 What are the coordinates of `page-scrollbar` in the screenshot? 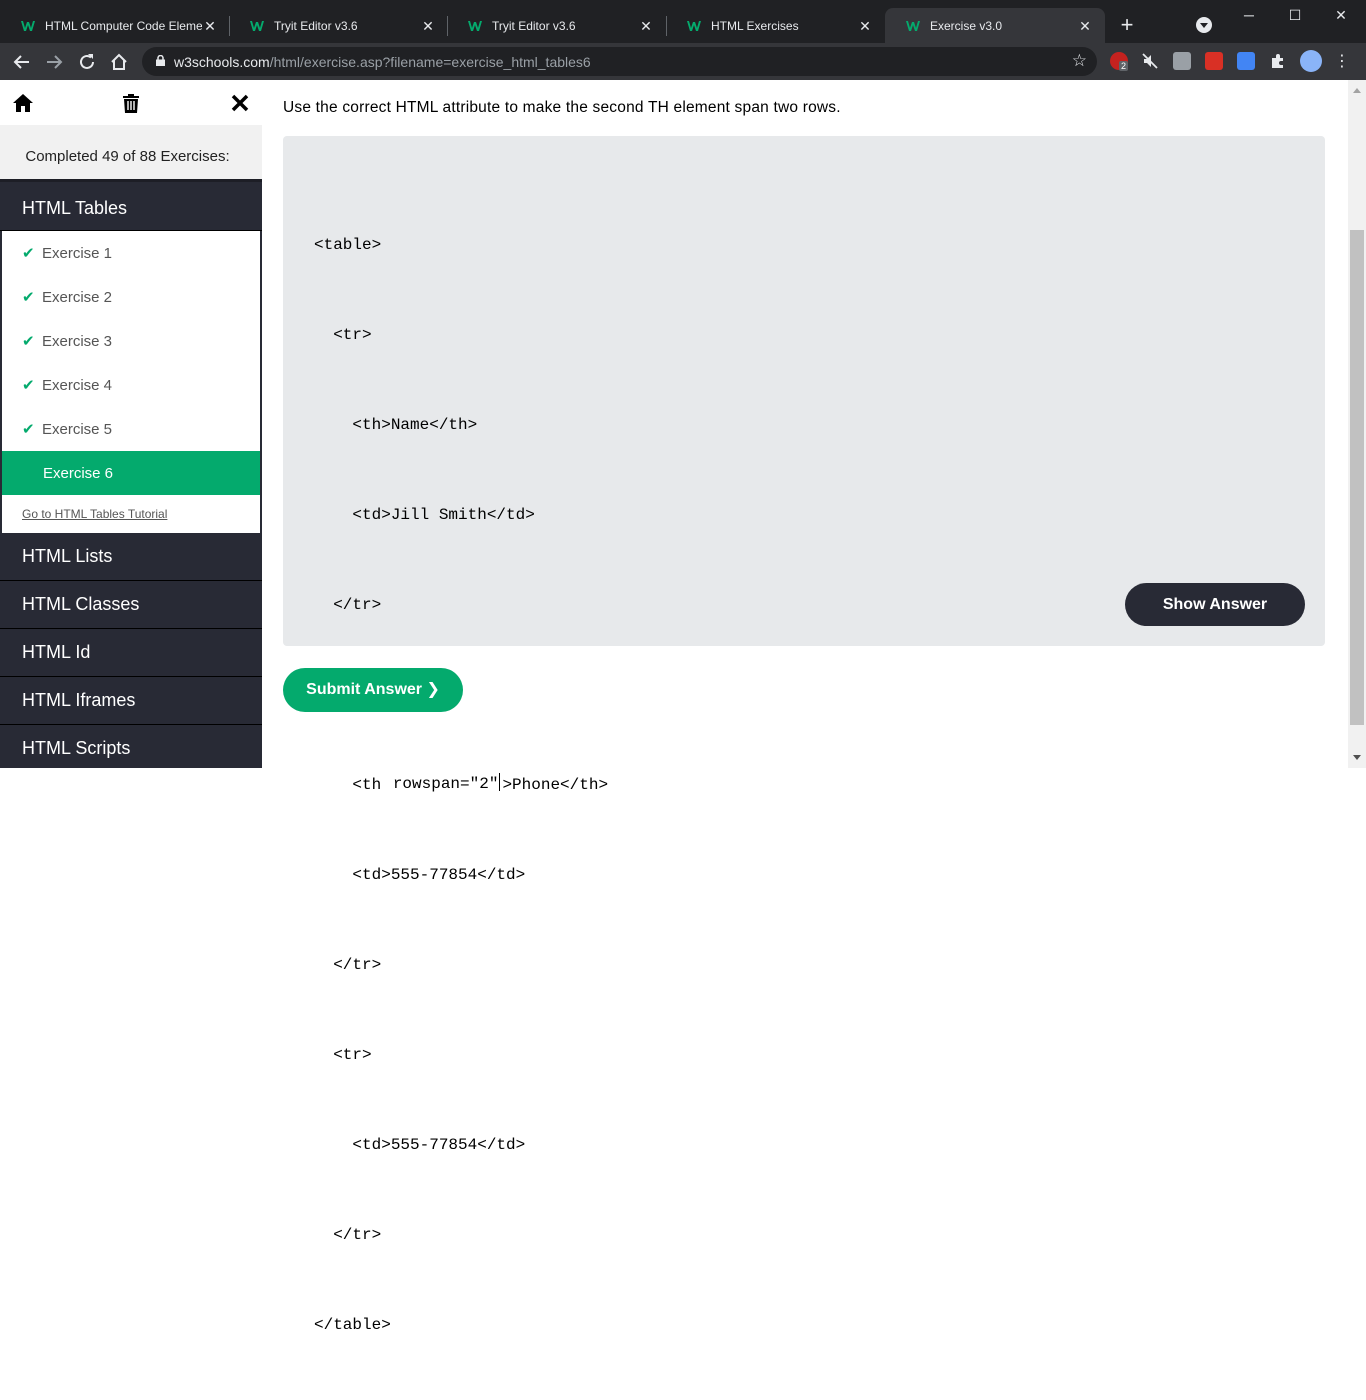 It's located at (1357, 424).